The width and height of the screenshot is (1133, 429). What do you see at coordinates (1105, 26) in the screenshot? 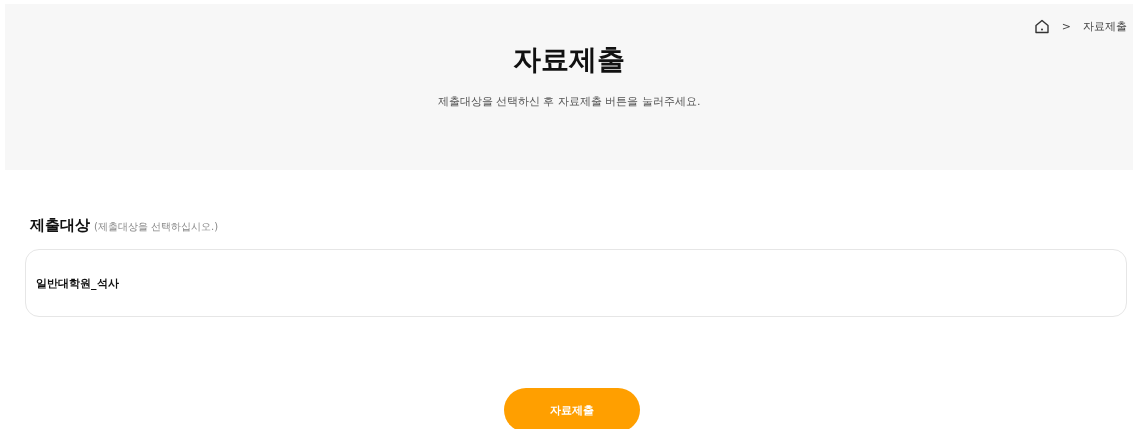
I see `breadcrumb-current: 자료제출` at bounding box center [1105, 26].